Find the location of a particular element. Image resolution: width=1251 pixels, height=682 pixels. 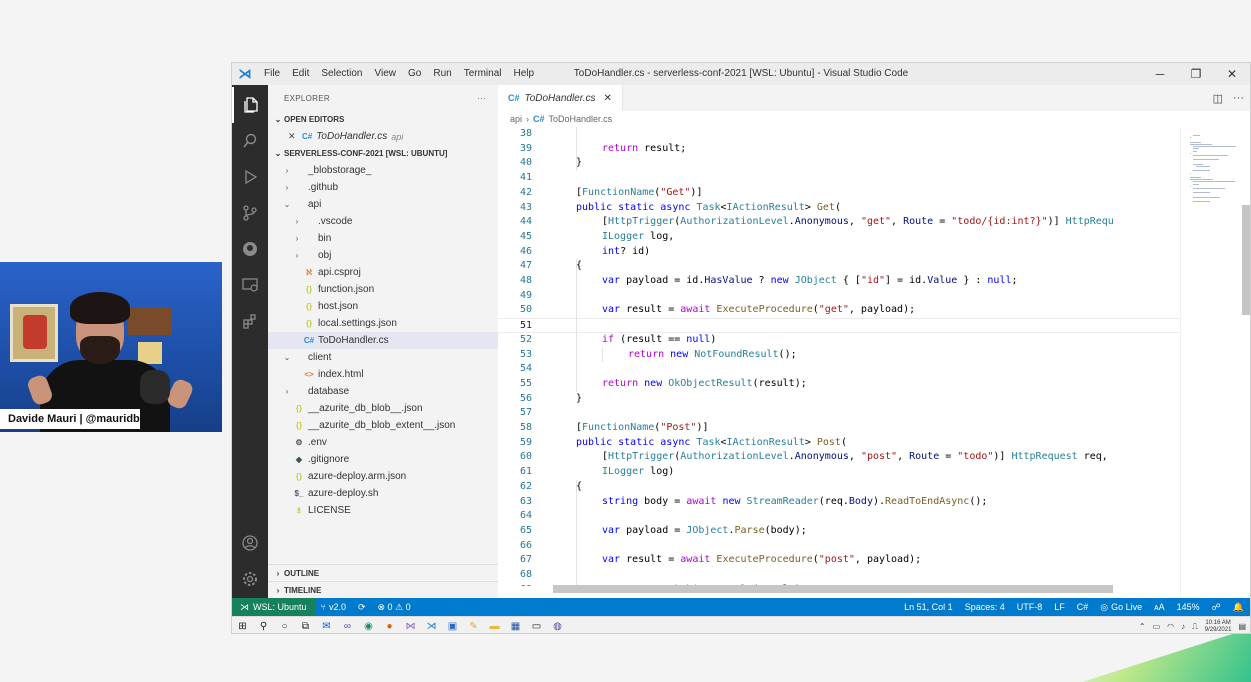

tree-item: ⚙ .env is located at coordinates (383, 442).